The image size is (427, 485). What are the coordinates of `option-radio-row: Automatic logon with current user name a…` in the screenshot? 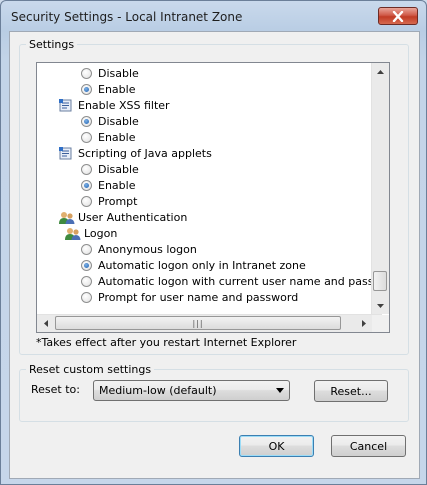 It's located at (235, 281).